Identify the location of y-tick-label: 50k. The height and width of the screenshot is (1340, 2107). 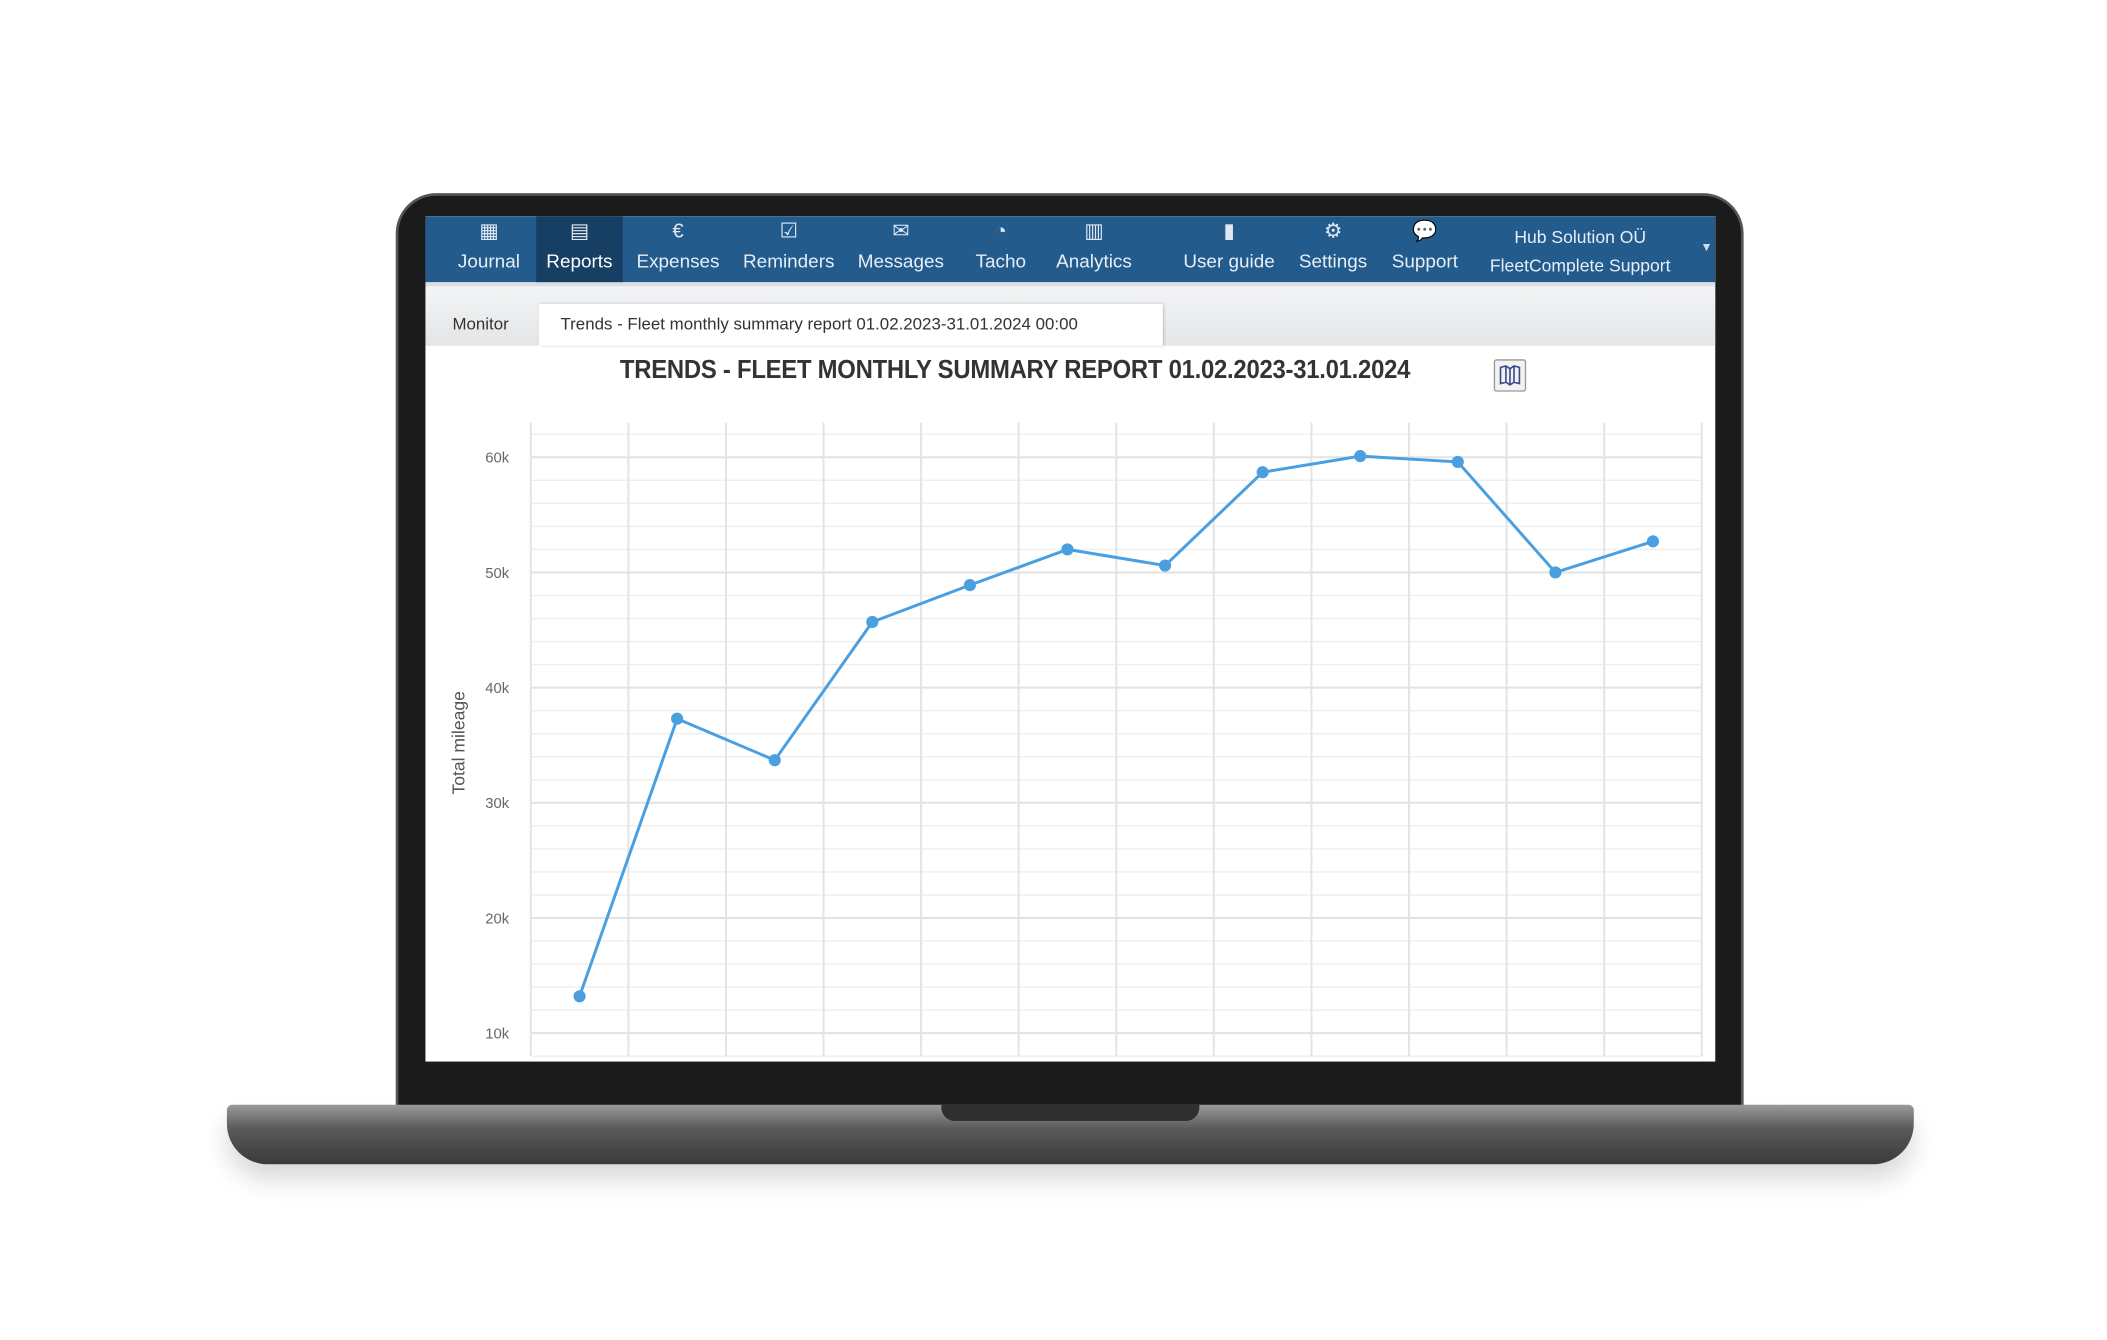
(497, 574).